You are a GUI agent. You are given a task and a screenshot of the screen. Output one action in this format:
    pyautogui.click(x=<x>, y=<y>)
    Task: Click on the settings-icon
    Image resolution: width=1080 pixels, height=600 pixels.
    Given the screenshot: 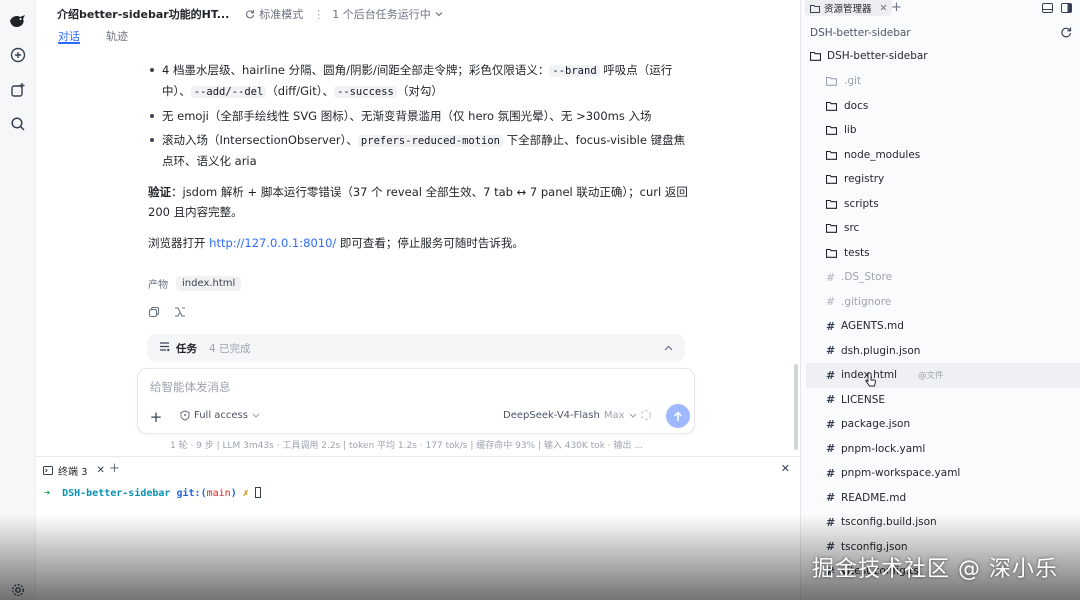 What is the action you would take?
    pyautogui.click(x=18, y=590)
    